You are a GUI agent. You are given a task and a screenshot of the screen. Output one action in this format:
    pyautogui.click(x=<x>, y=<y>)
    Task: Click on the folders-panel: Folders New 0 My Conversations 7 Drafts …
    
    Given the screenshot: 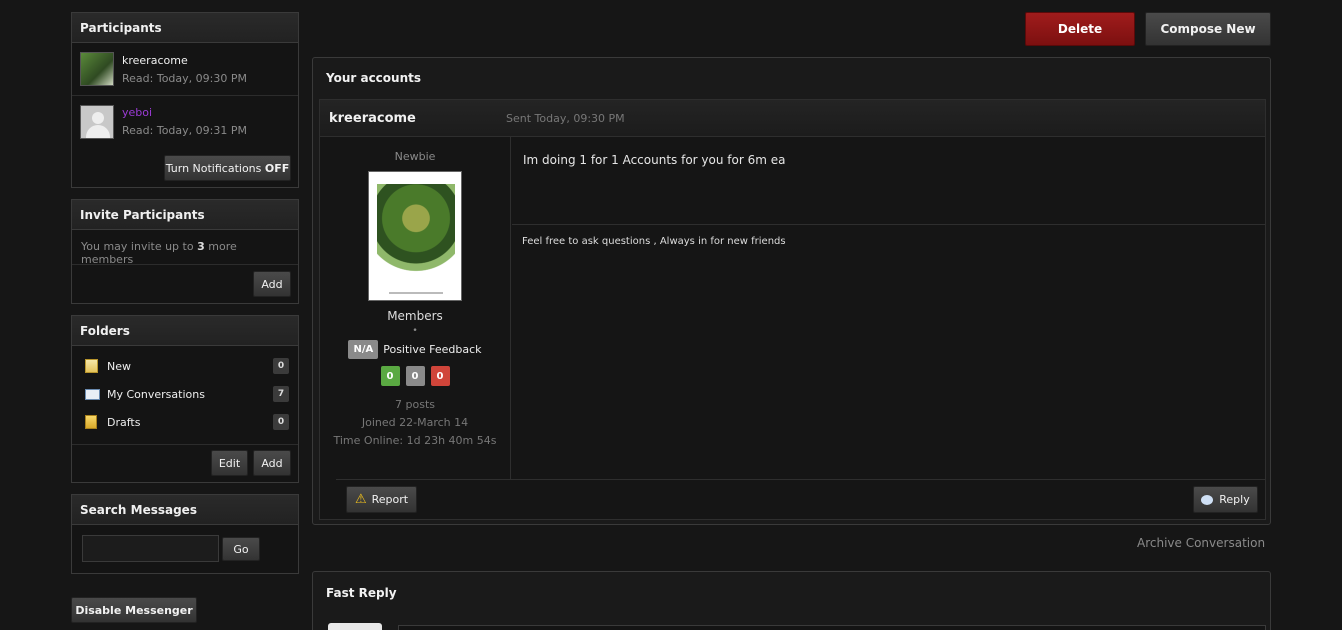 What is the action you would take?
    pyautogui.click(x=185, y=399)
    